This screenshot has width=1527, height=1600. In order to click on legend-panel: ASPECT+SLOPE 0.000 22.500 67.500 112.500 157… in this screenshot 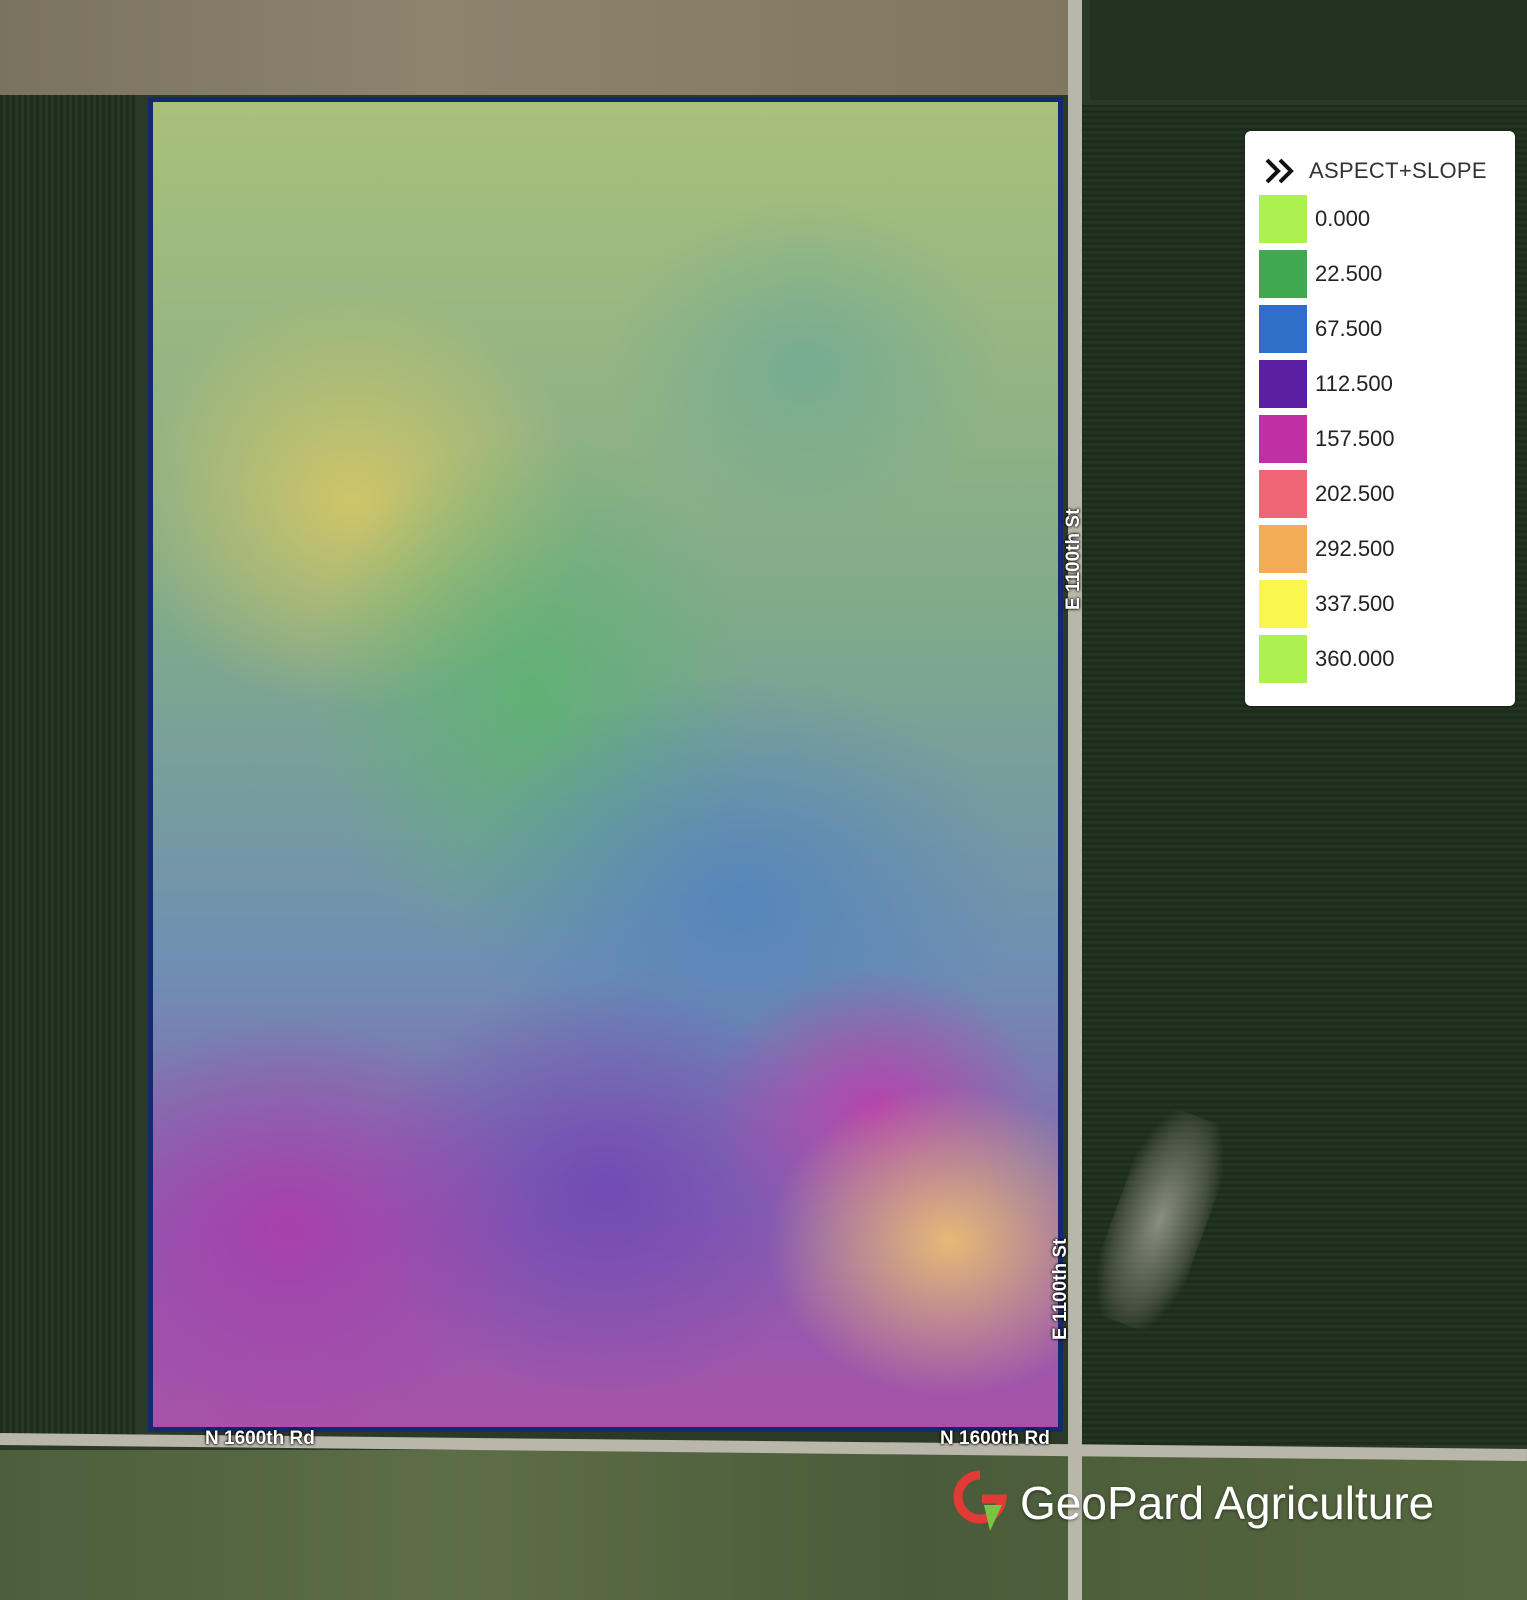, I will do `click(1380, 418)`.